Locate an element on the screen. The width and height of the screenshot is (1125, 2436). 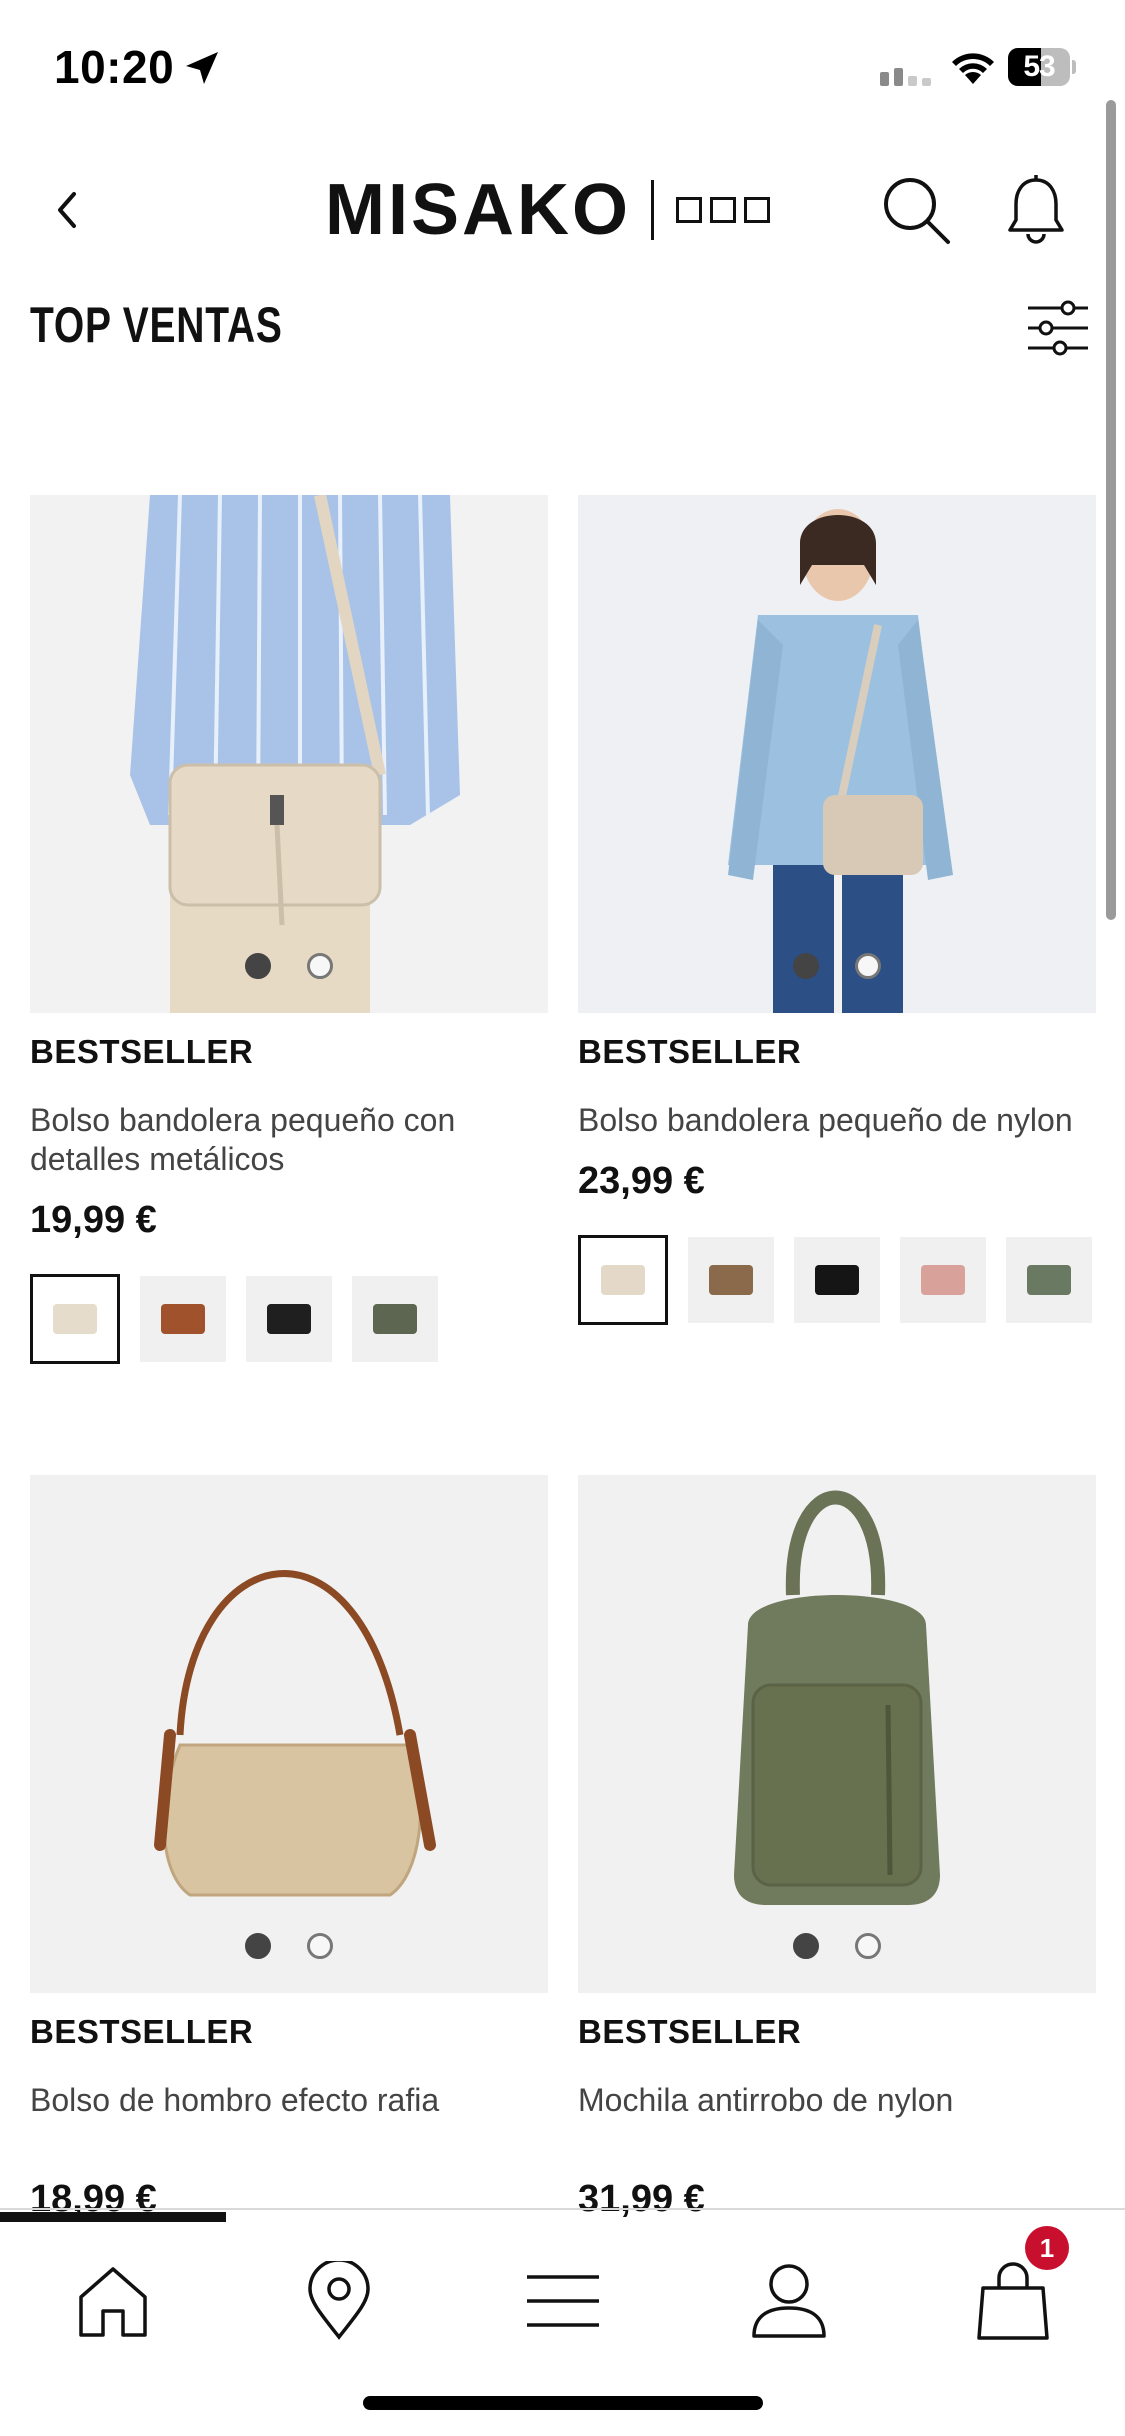
home-icon is located at coordinates (113, 2302).